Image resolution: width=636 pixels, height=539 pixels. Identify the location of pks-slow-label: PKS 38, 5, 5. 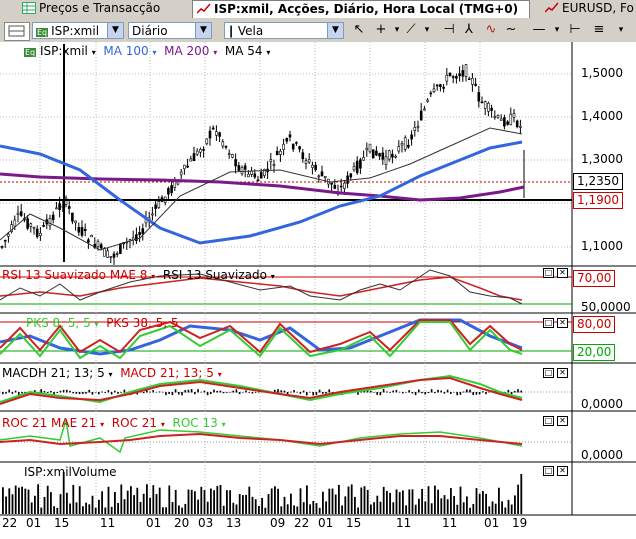
(142, 323).